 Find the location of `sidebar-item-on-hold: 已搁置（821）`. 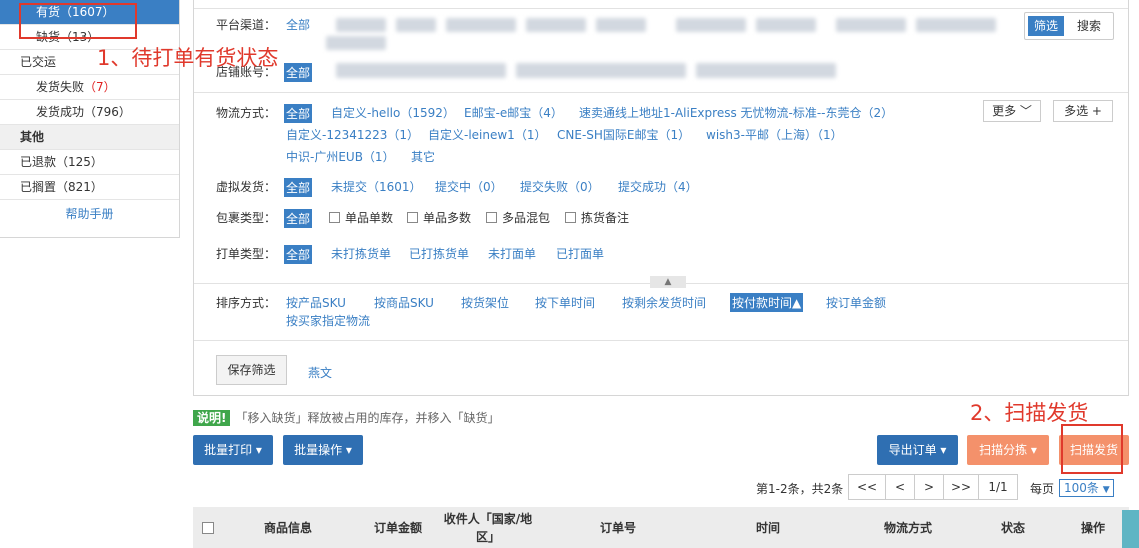

sidebar-item-on-hold: 已搁置（821） is located at coordinates (89, 187).